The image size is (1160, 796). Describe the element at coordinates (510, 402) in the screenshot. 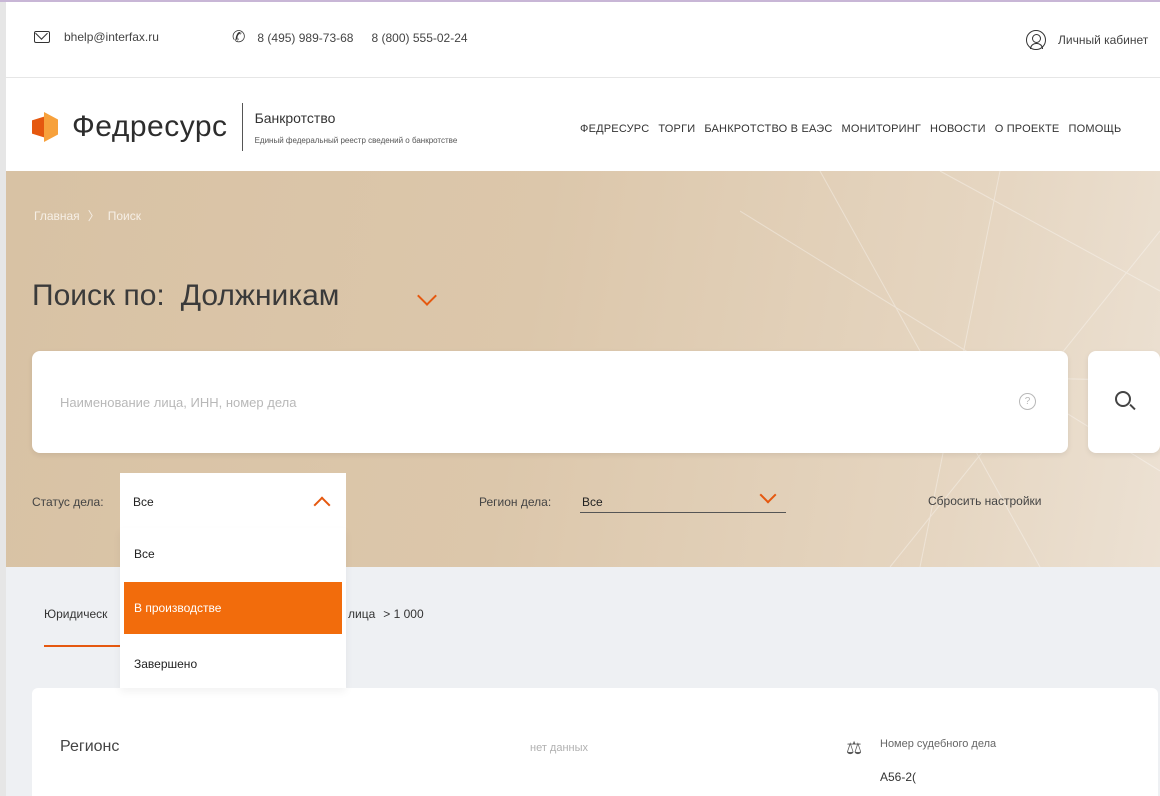

I see `search-input` at that location.